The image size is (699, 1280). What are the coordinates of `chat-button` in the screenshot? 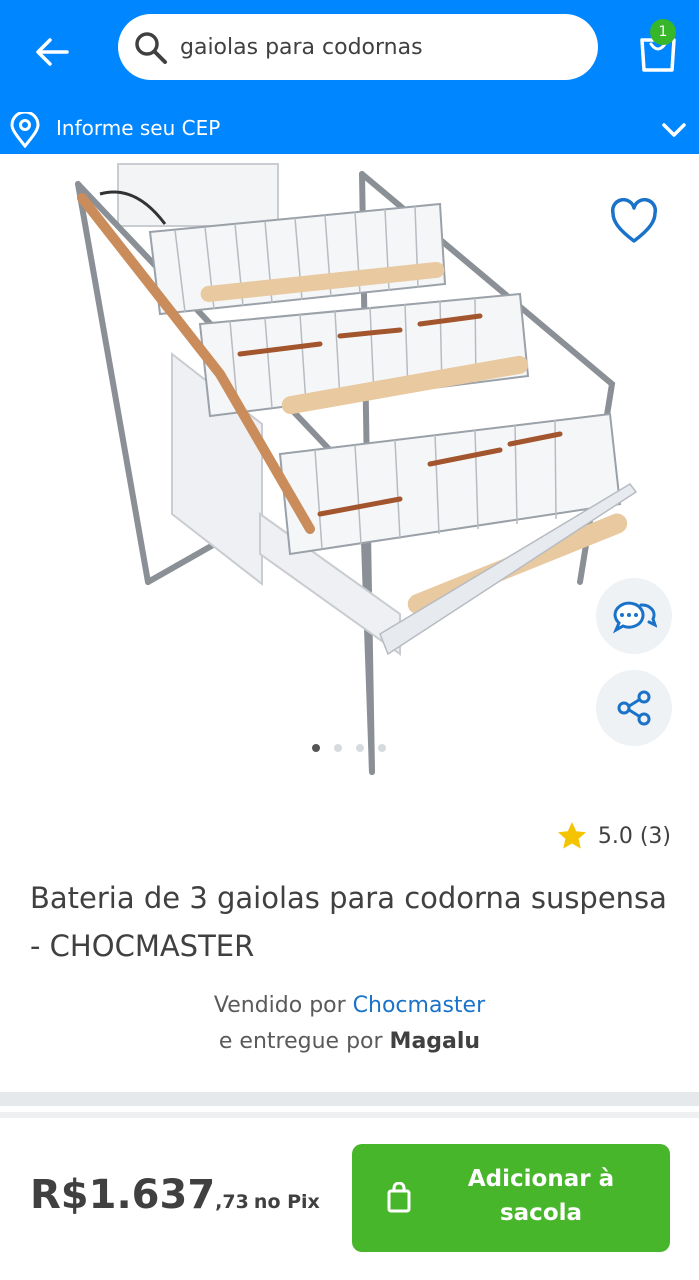 It's located at (634, 616).